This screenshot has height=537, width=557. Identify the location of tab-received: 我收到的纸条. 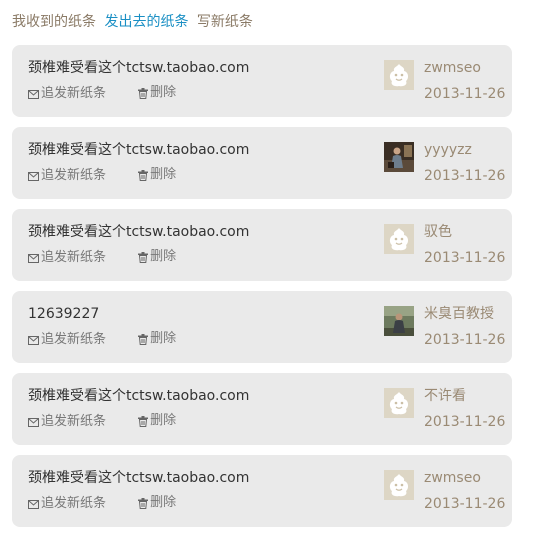
(54, 22).